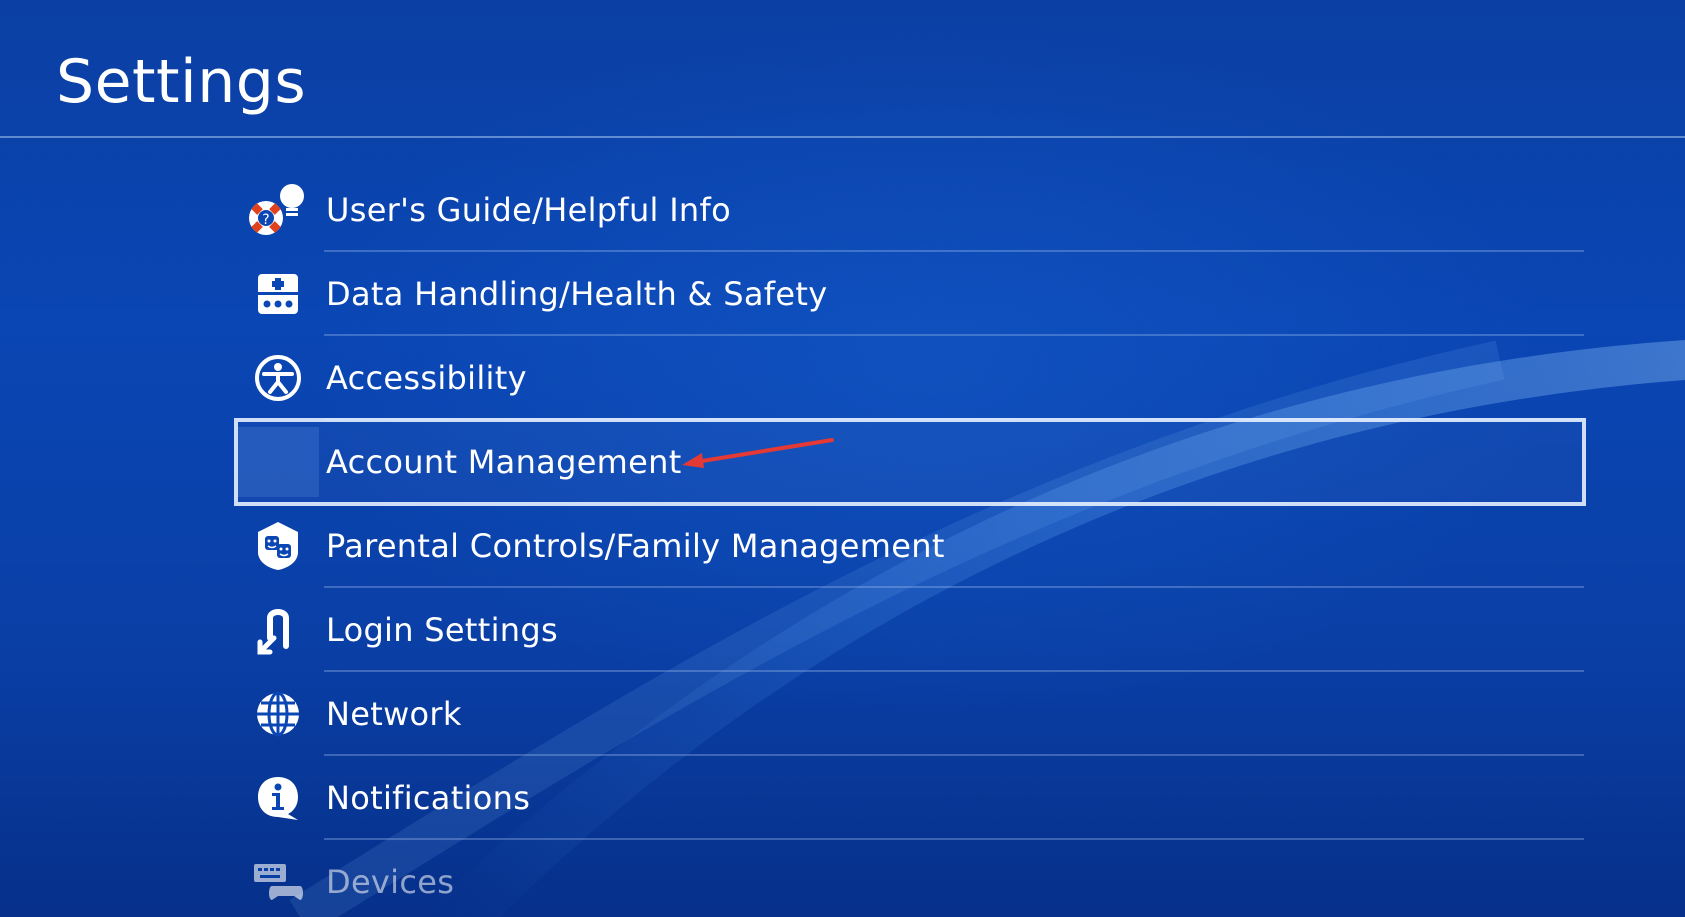 The width and height of the screenshot is (1685, 917). What do you see at coordinates (442, 630) in the screenshot?
I see `menu-item-label: Login Settings` at bounding box center [442, 630].